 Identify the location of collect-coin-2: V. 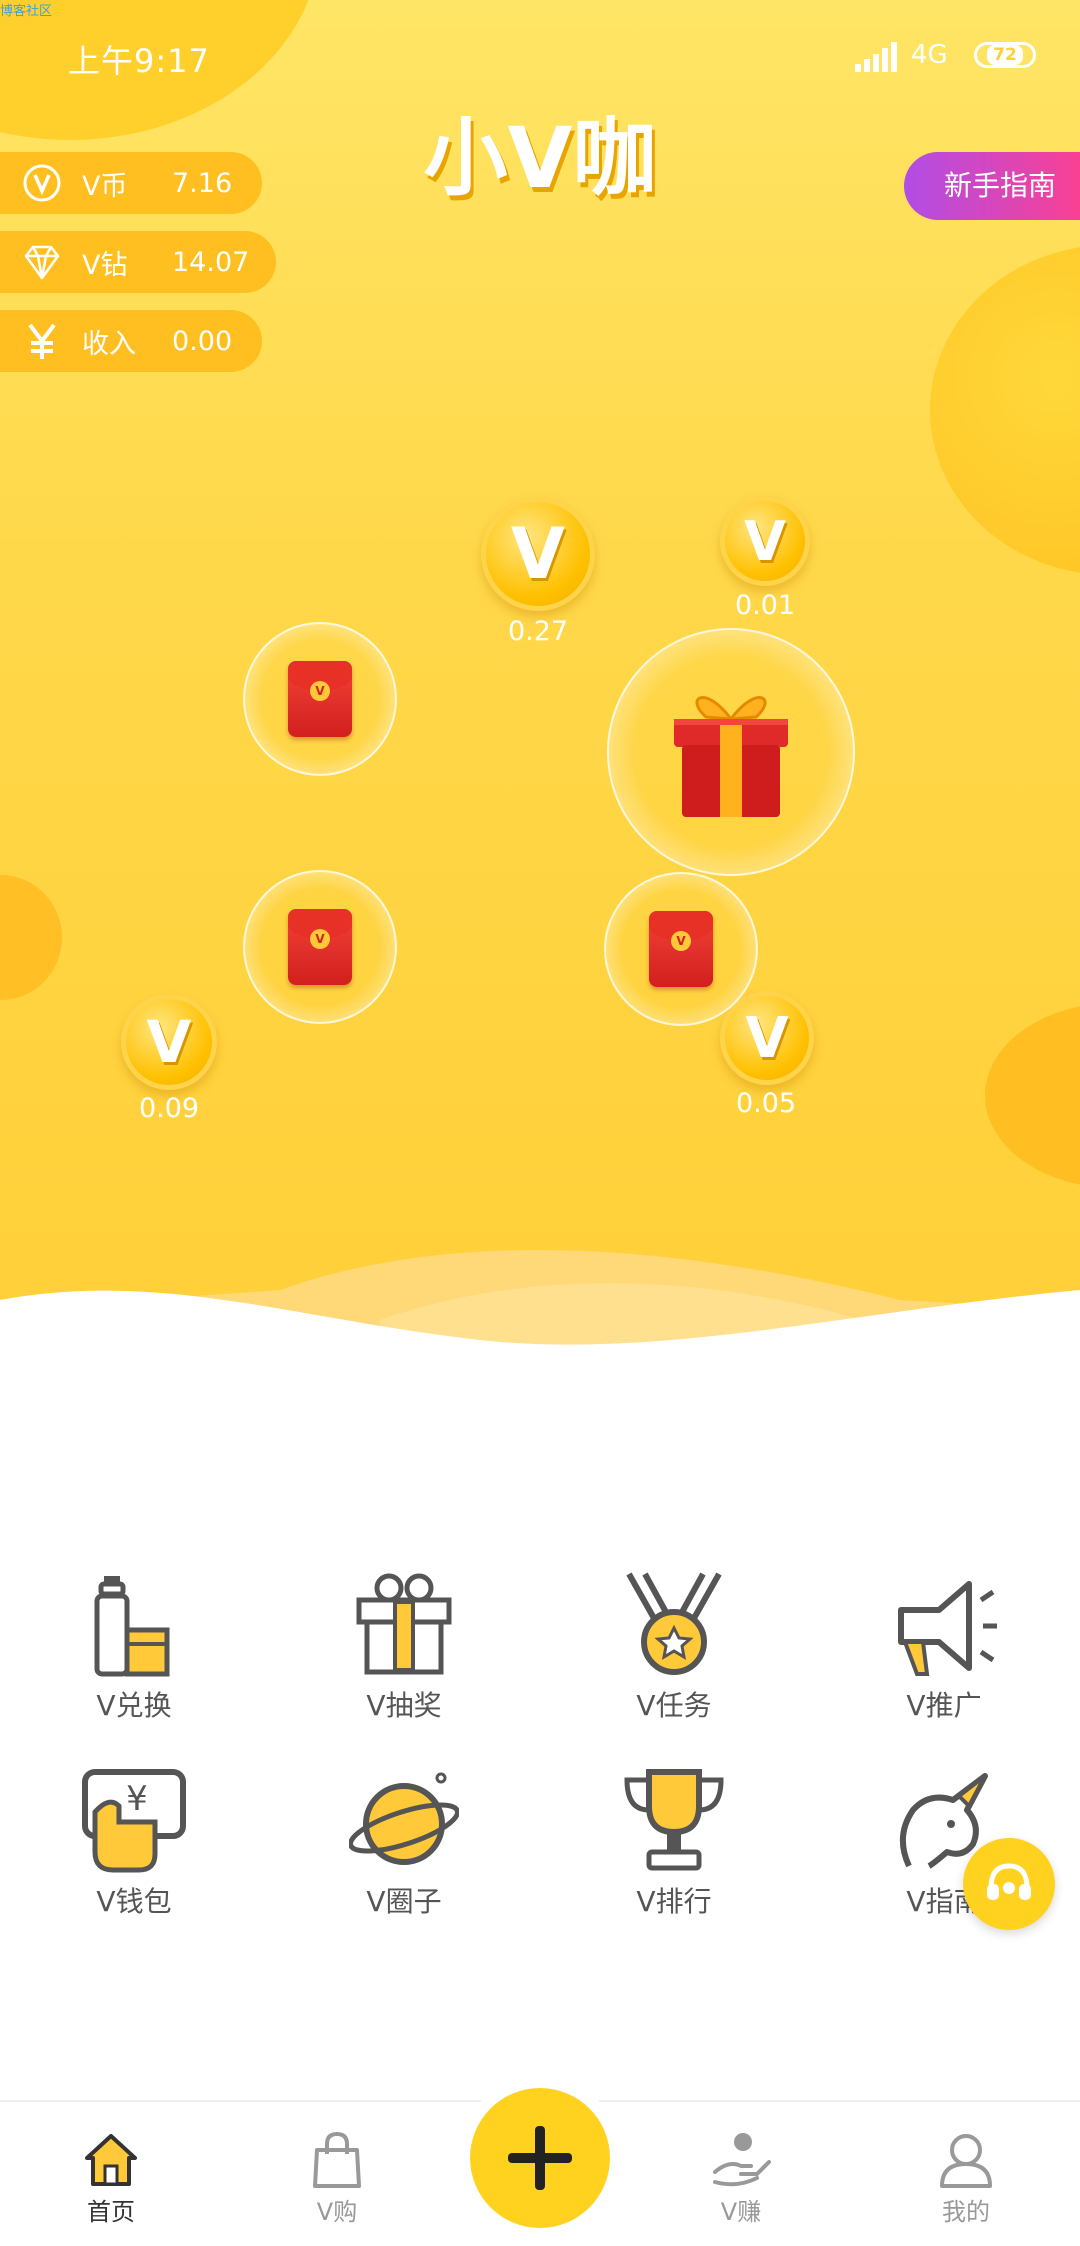
(169, 1042).